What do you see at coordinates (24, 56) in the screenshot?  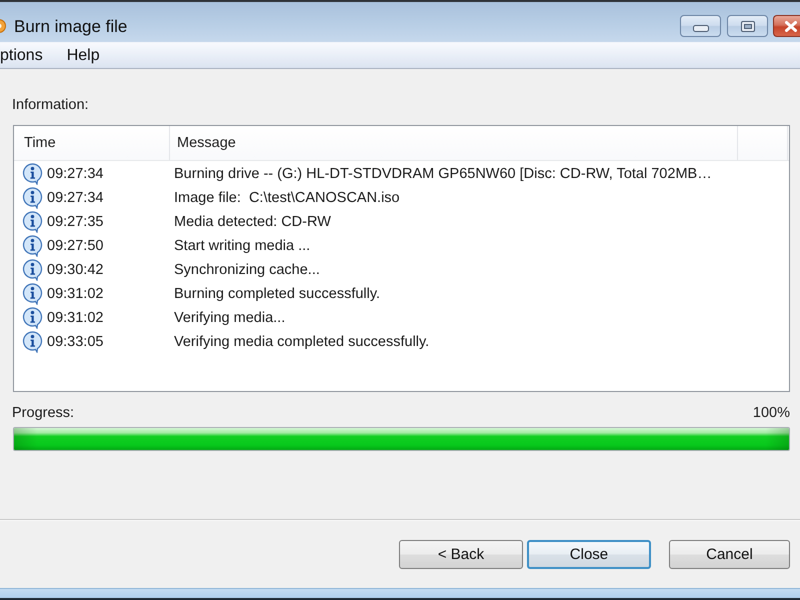 I see `menu-item: ptions` at bounding box center [24, 56].